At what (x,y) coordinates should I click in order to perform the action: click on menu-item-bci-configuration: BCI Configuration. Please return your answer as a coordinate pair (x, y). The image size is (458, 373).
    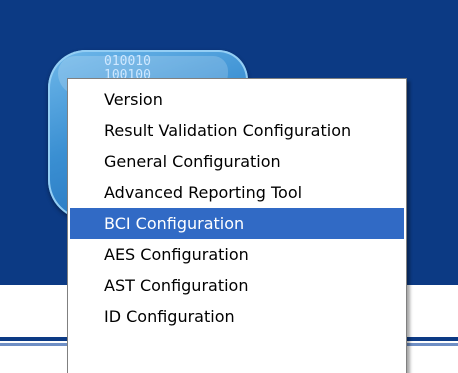
    Looking at the image, I should click on (237, 223).